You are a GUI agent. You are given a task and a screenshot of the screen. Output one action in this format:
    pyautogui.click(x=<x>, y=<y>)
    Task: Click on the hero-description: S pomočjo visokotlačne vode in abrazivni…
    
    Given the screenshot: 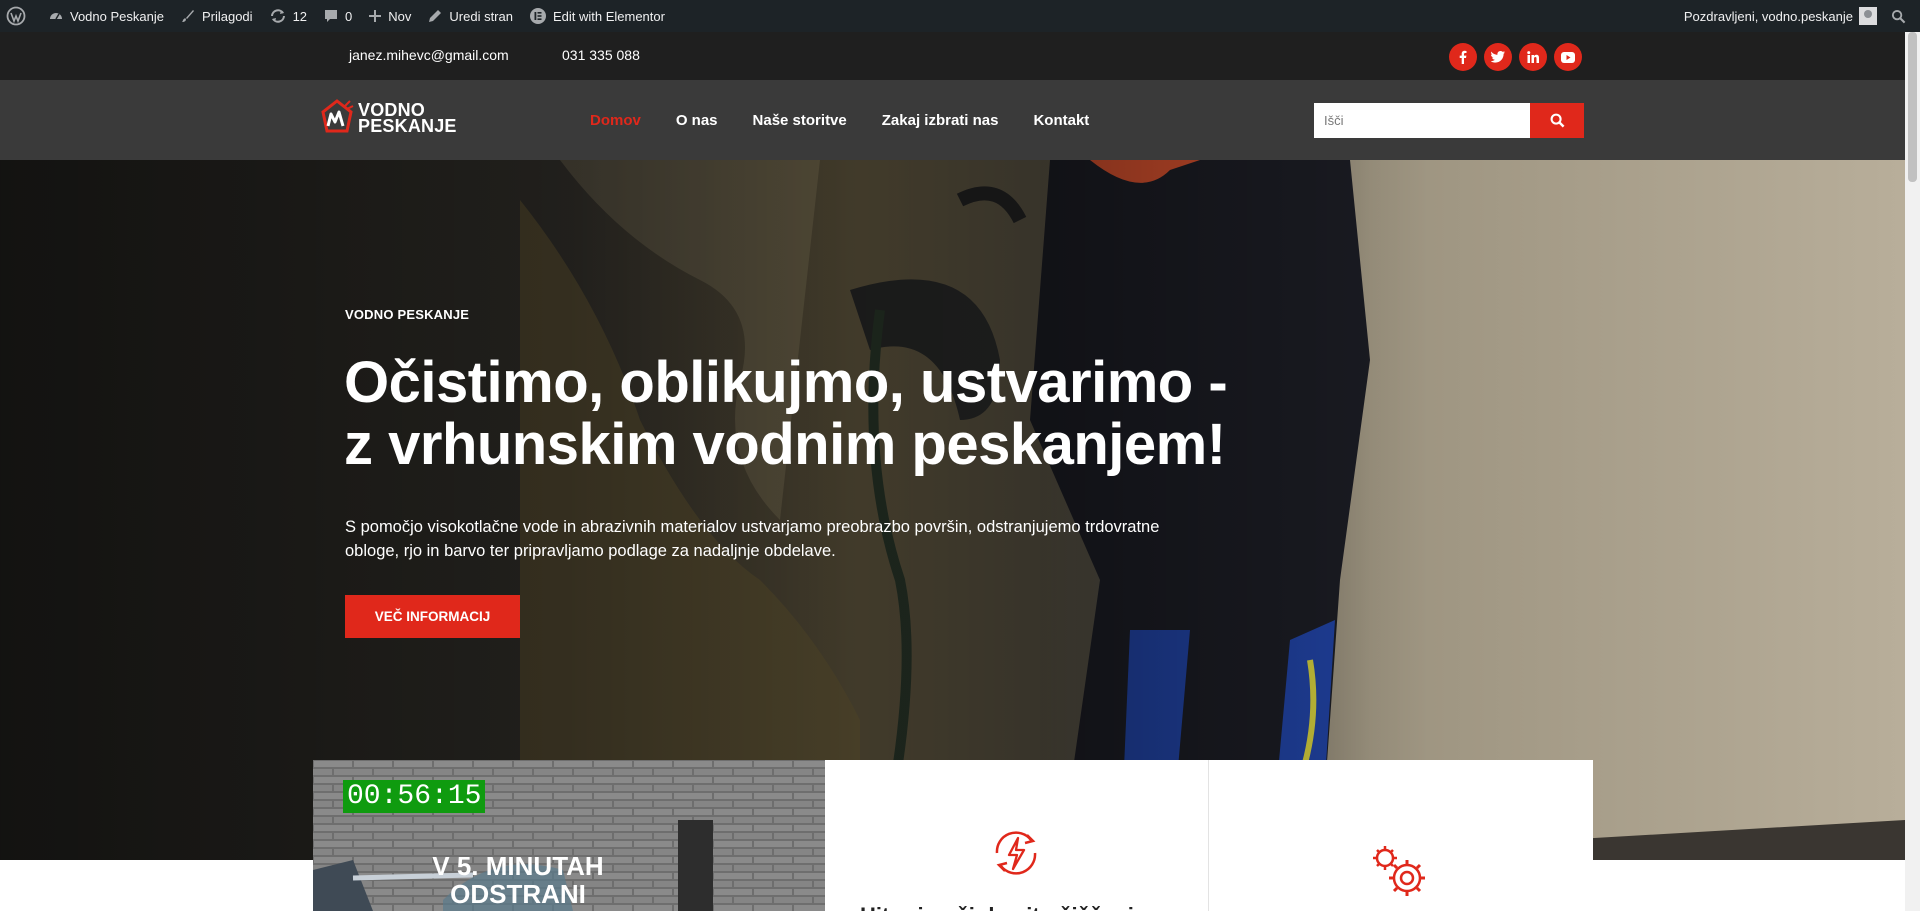 What is the action you would take?
    pyautogui.click(x=752, y=539)
    